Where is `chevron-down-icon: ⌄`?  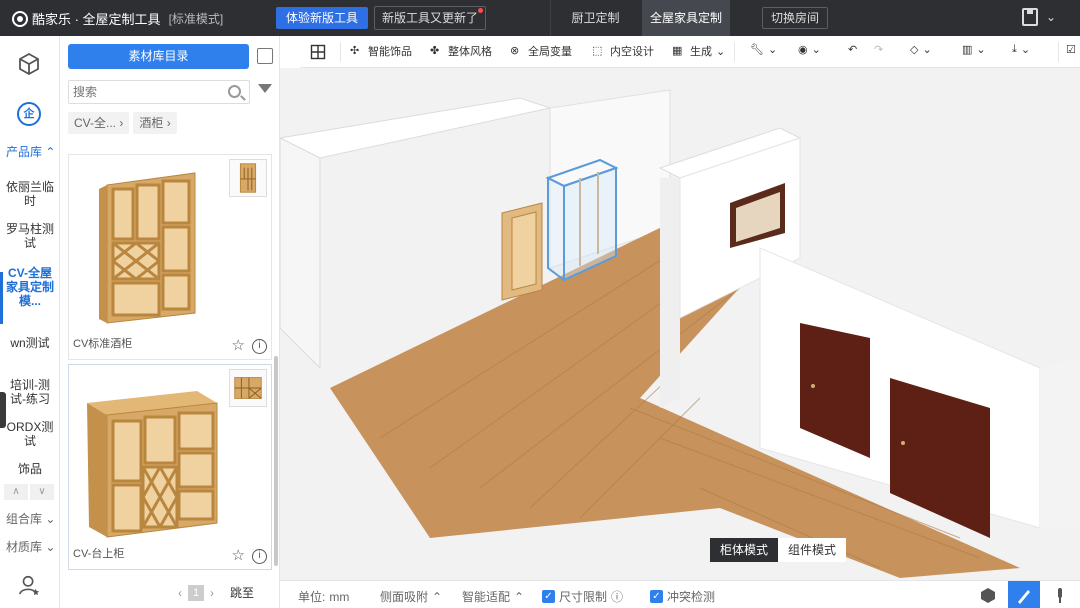 chevron-down-icon: ⌄ is located at coordinates (1051, 17).